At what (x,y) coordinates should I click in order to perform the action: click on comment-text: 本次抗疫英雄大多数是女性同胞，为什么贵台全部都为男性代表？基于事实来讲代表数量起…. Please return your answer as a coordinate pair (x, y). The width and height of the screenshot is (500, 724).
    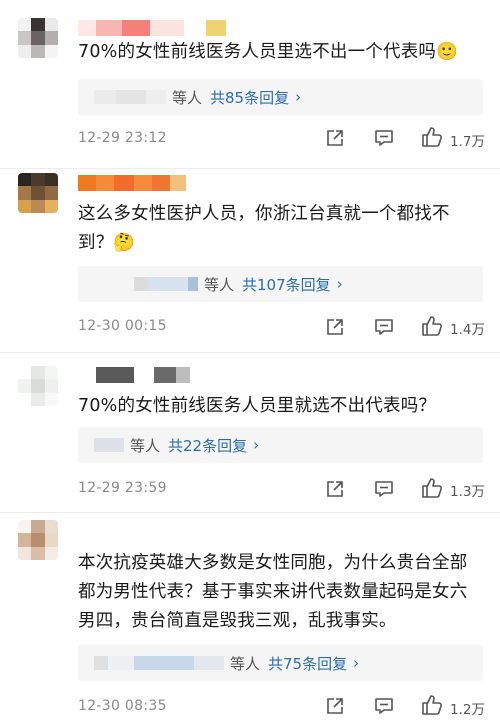
    Looking at the image, I should click on (273, 592).